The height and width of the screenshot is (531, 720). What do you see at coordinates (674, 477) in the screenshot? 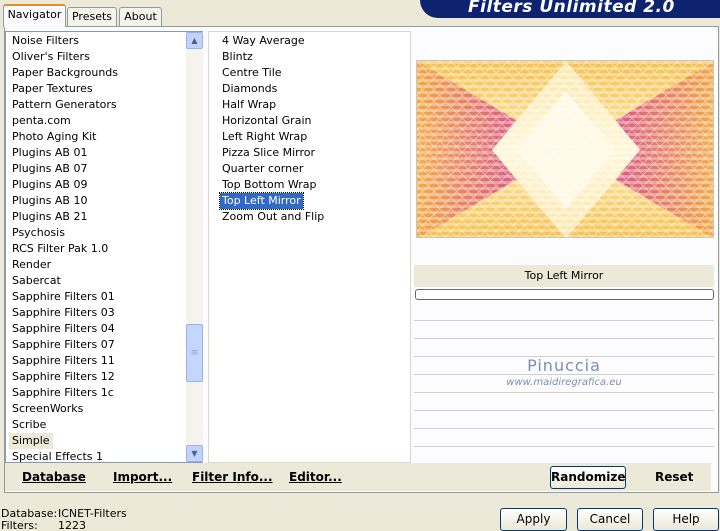
I see `reset-button: Reset` at bounding box center [674, 477].